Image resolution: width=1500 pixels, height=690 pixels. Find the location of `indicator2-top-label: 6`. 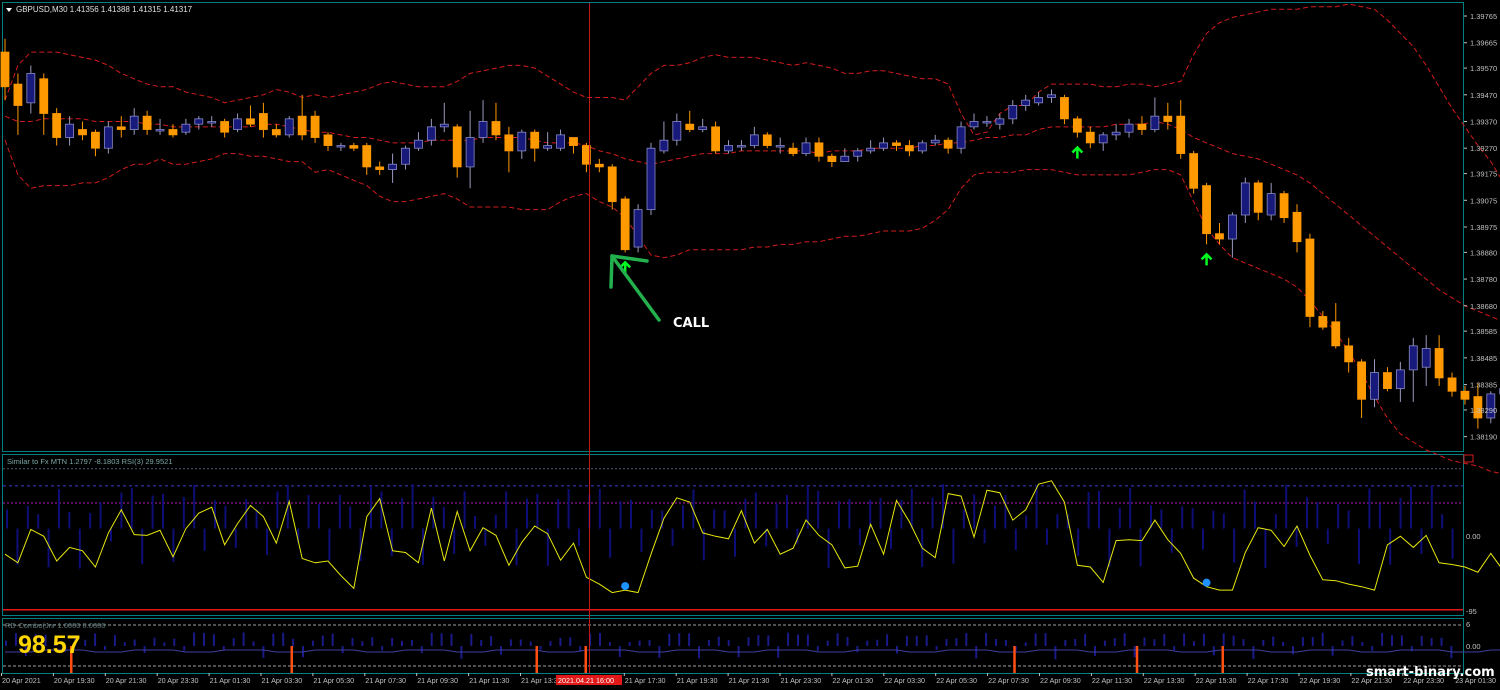

indicator2-top-label: 6 is located at coordinates (1468, 624).